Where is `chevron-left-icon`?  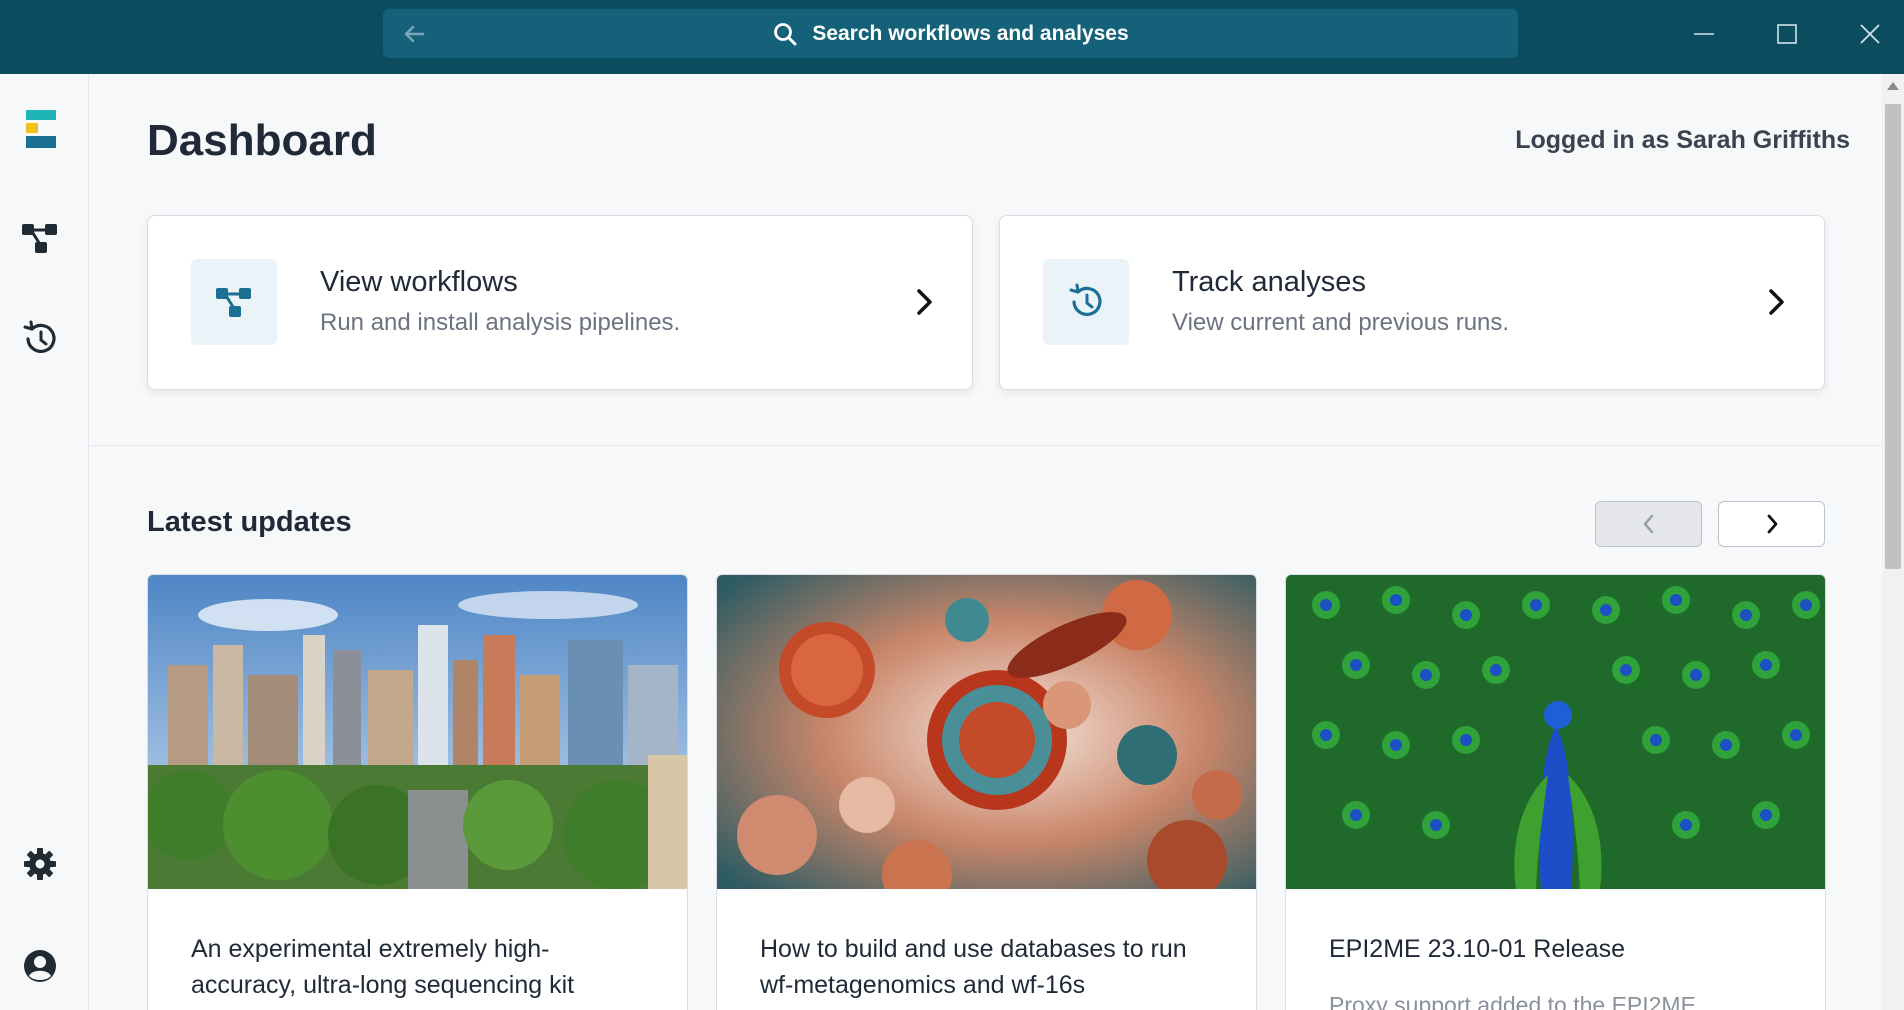 chevron-left-icon is located at coordinates (1648, 524).